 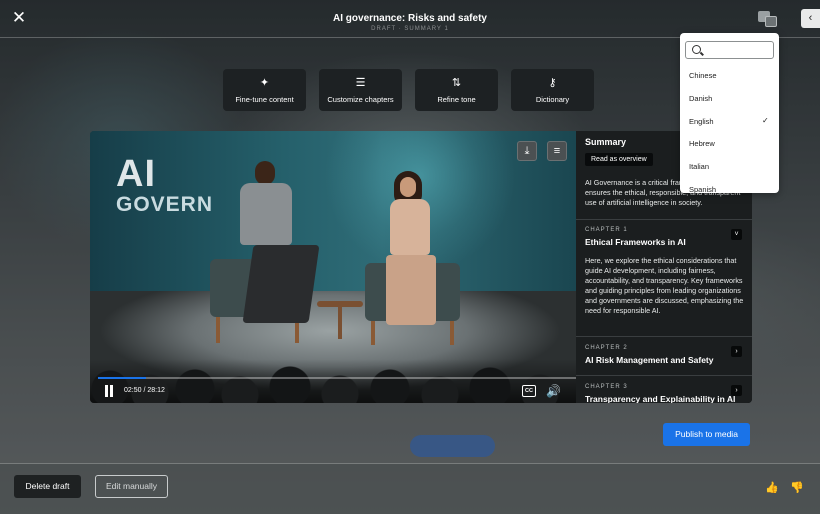 I want to click on chapter-label: CHAPTER 3, so click(x=606, y=387).